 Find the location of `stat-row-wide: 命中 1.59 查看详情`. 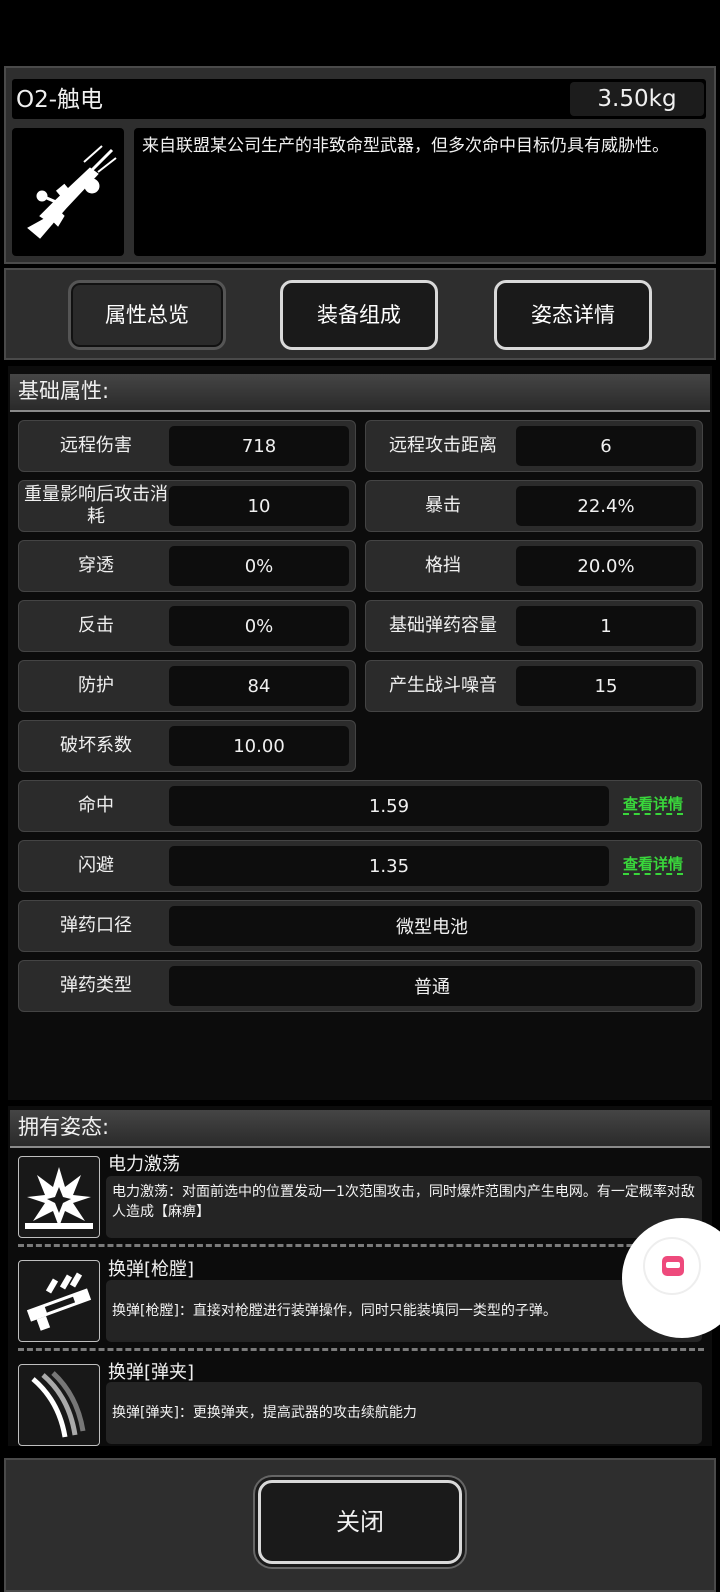

stat-row-wide: 命中 1.59 查看详情 is located at coordinates (360, 806).